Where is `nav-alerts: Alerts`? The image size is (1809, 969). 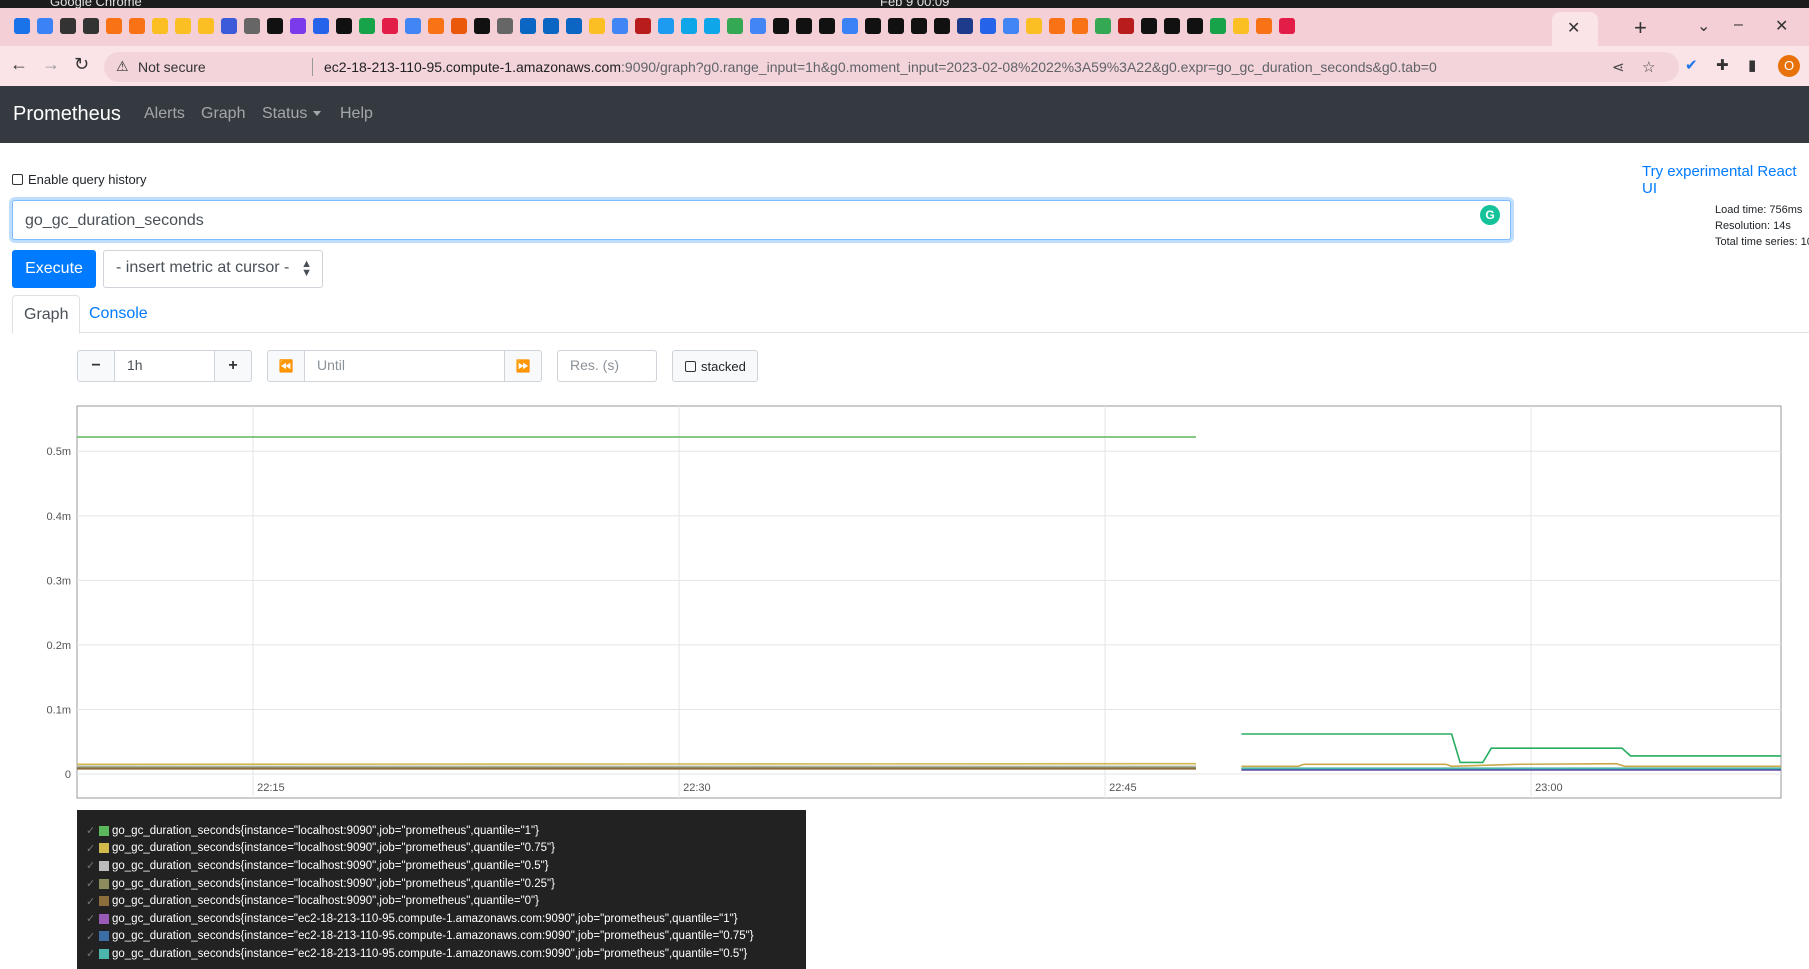
nav-alerts: Alerts is located at coordinates (164, 114).